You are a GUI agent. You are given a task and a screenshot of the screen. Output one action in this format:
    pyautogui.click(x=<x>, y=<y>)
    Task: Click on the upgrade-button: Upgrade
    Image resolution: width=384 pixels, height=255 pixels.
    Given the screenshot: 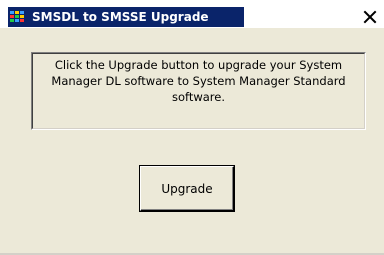 What is the action you would take?
    pyautogui.click(x=187, y=188)
    